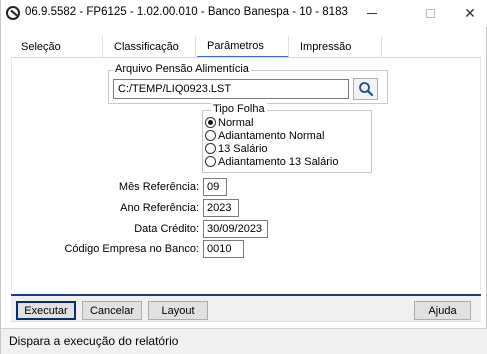 The width and height of the screenshot is (487, 354). Describe the element at coordinates (236, 122) in the screenshot. I see `radio-label: Normal` at that location.